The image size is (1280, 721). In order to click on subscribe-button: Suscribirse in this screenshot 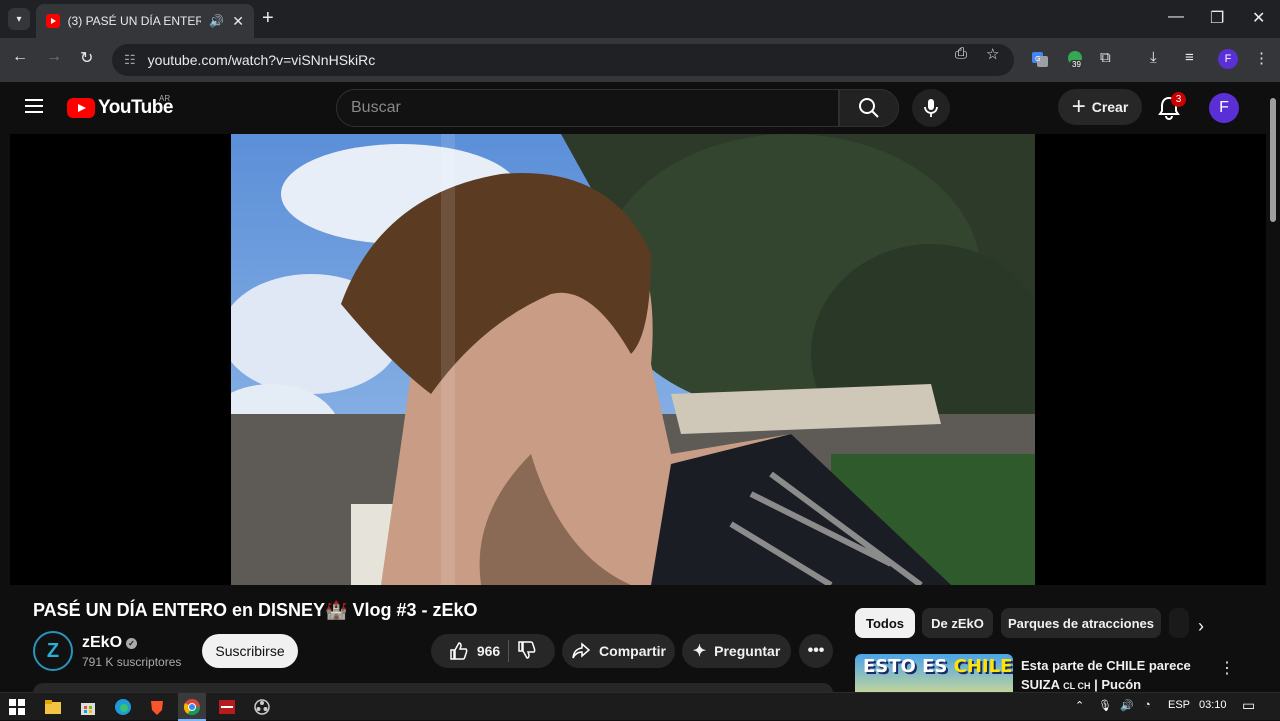, I will do `click(250, 651)`.